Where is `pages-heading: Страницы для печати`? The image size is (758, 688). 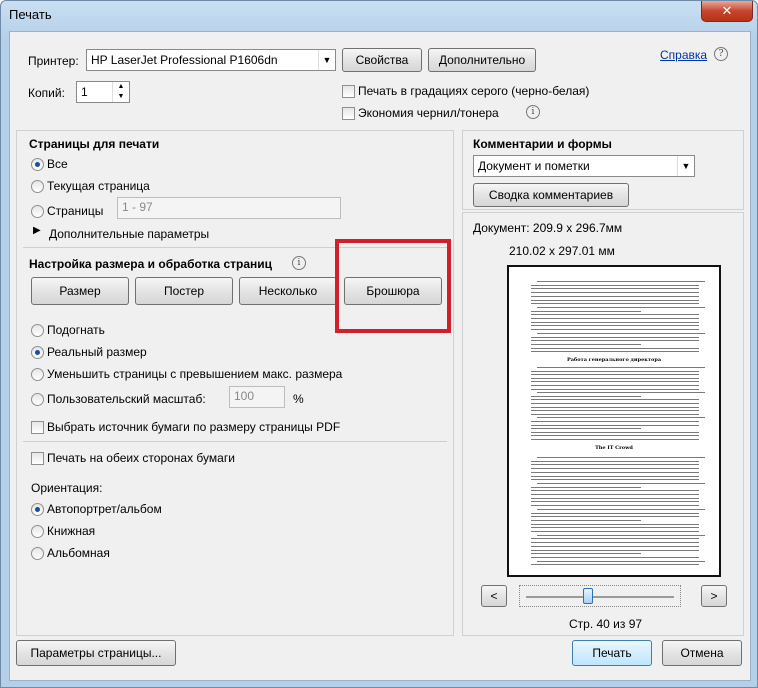 pages-heading: Страницы для печати is located at coordinates (94, 144).